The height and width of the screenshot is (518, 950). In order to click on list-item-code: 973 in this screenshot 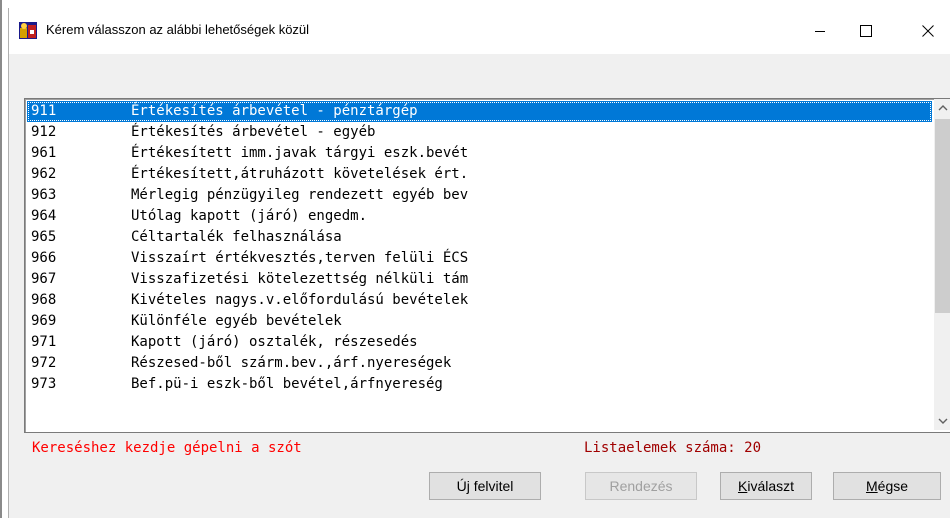, I will do `click(44, 384)`.